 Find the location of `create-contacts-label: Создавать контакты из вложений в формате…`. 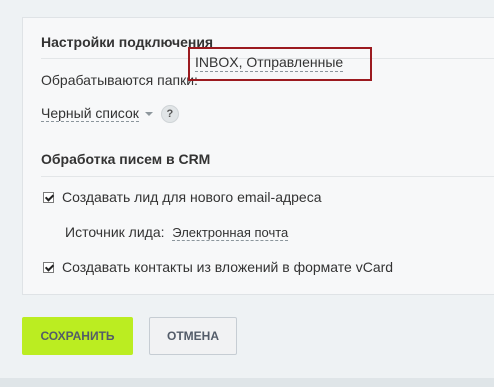

create-contacts-label: Создавать контакты из вложений в формате… is located at coordinates (227, 267).